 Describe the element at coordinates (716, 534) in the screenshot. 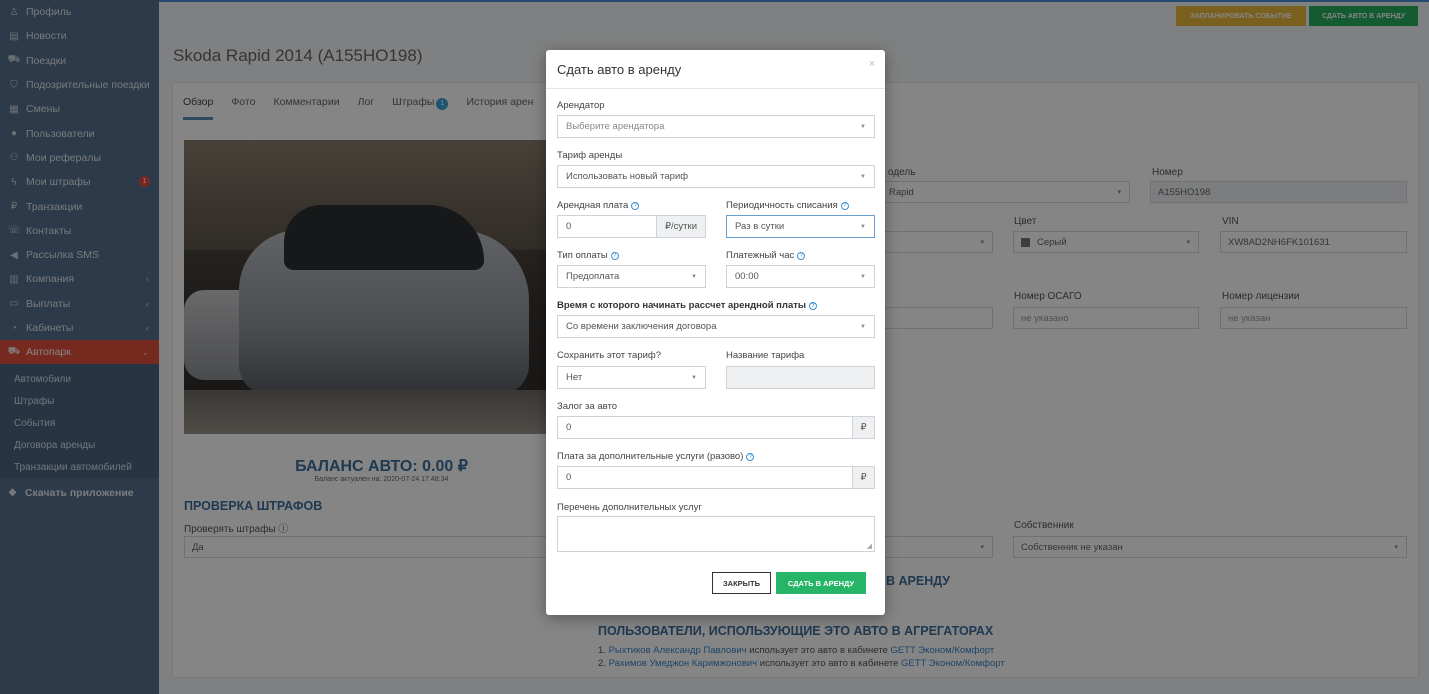

I see `extra-list-textarea: ◢` at that location.